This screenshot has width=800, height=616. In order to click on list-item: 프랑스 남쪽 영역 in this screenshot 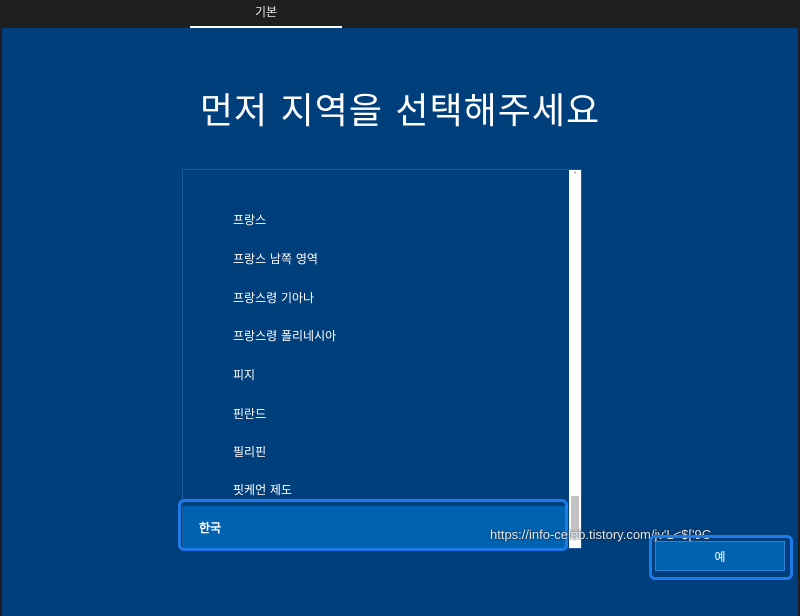, I will do `click(375, 259)`.